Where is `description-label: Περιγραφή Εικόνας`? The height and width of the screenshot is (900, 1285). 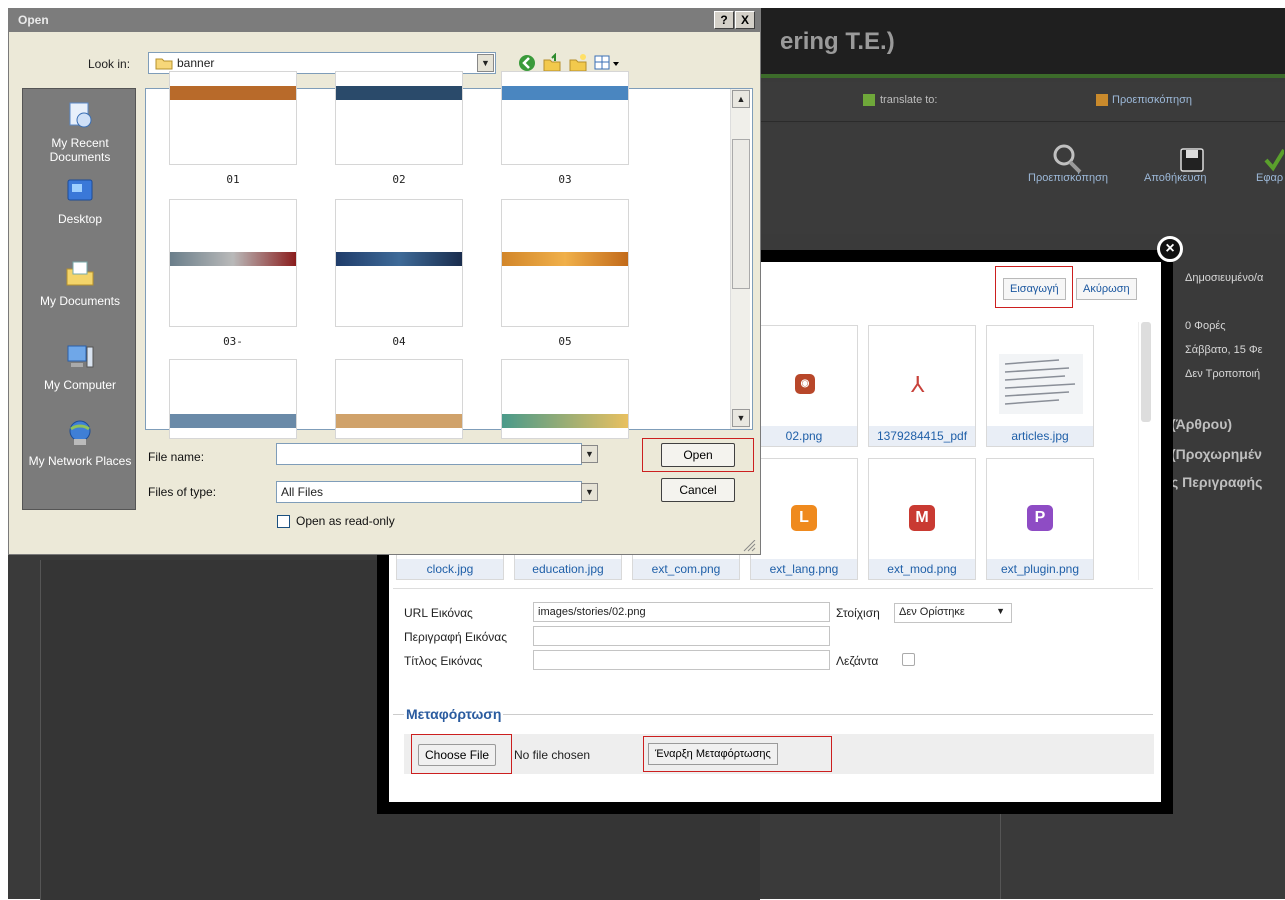 description-label: Περιγραφή Εικόνας is located at coordinates (455, 637).